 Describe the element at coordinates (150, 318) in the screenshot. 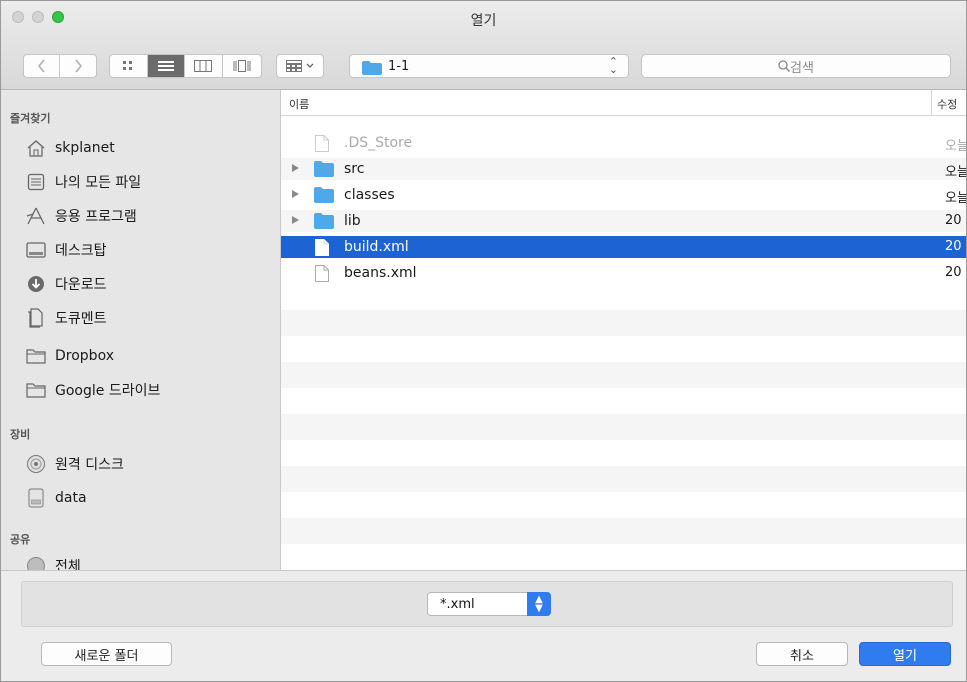

I see `sidebar-item-documents: 도큐멘트` at that location.